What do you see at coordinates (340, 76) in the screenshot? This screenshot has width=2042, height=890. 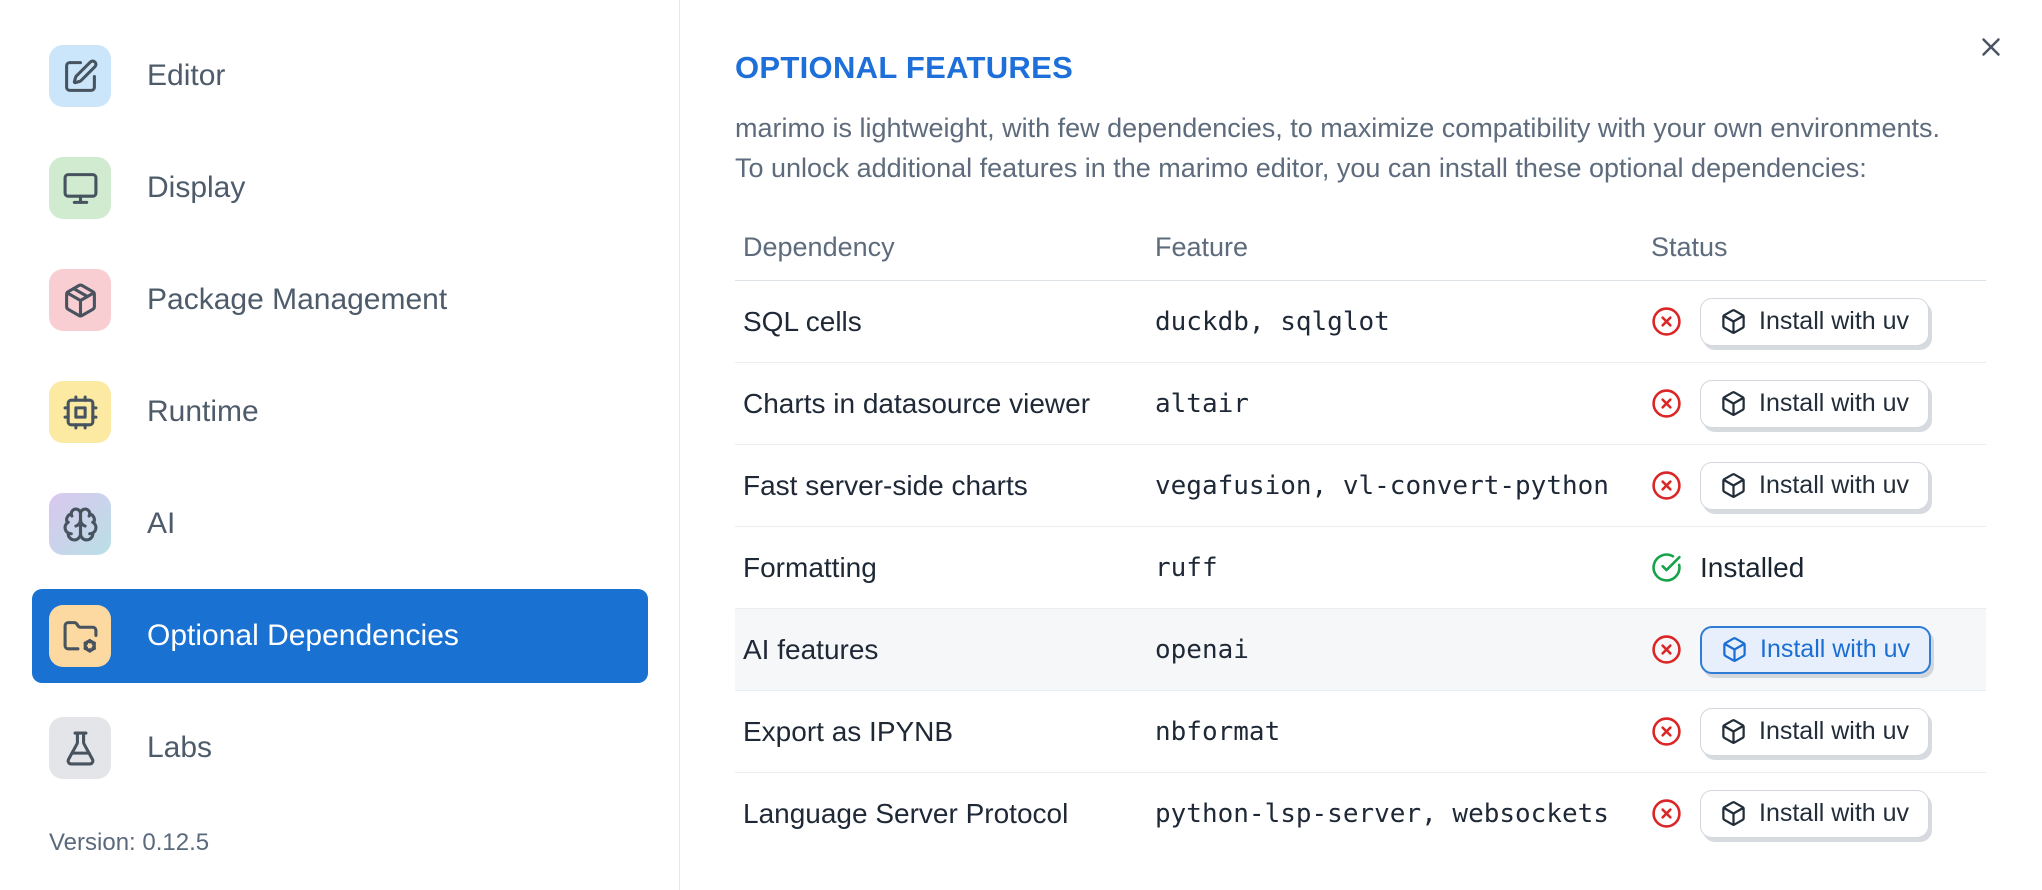 I see `sidebar-item-editor: Editor` at bounding box center [340, 76].